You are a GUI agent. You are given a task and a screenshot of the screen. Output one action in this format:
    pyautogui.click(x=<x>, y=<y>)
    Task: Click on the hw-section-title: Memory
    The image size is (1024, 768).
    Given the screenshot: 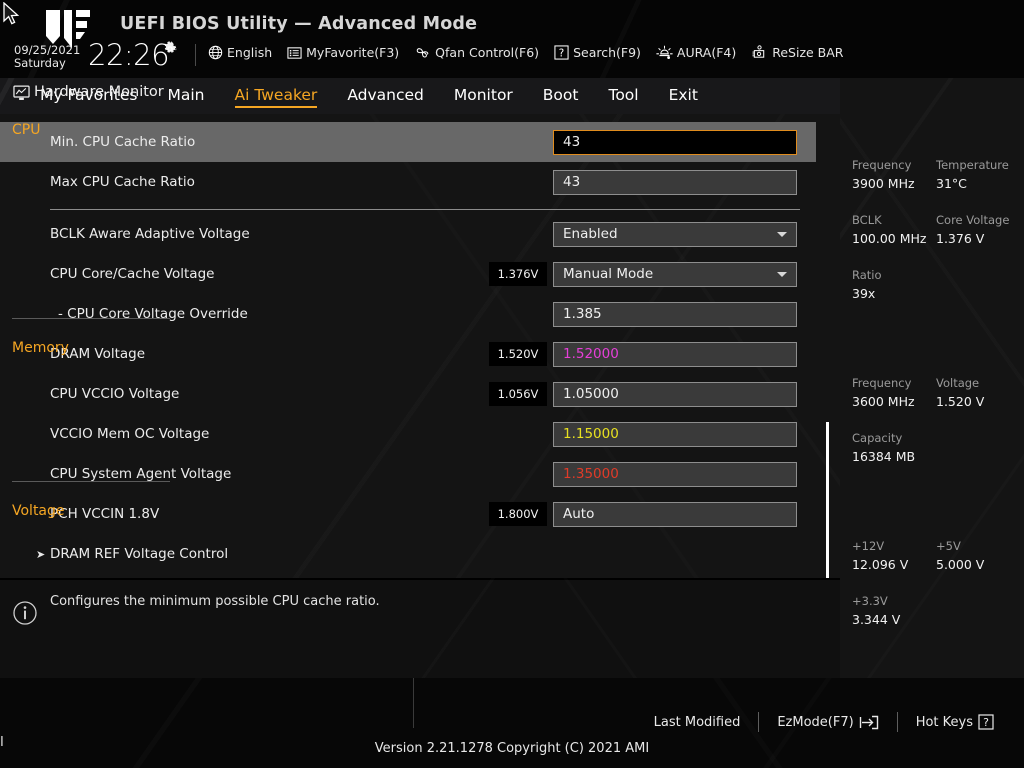 What is the action you would take?
    pyautogui.click(x=40, y=348)
    